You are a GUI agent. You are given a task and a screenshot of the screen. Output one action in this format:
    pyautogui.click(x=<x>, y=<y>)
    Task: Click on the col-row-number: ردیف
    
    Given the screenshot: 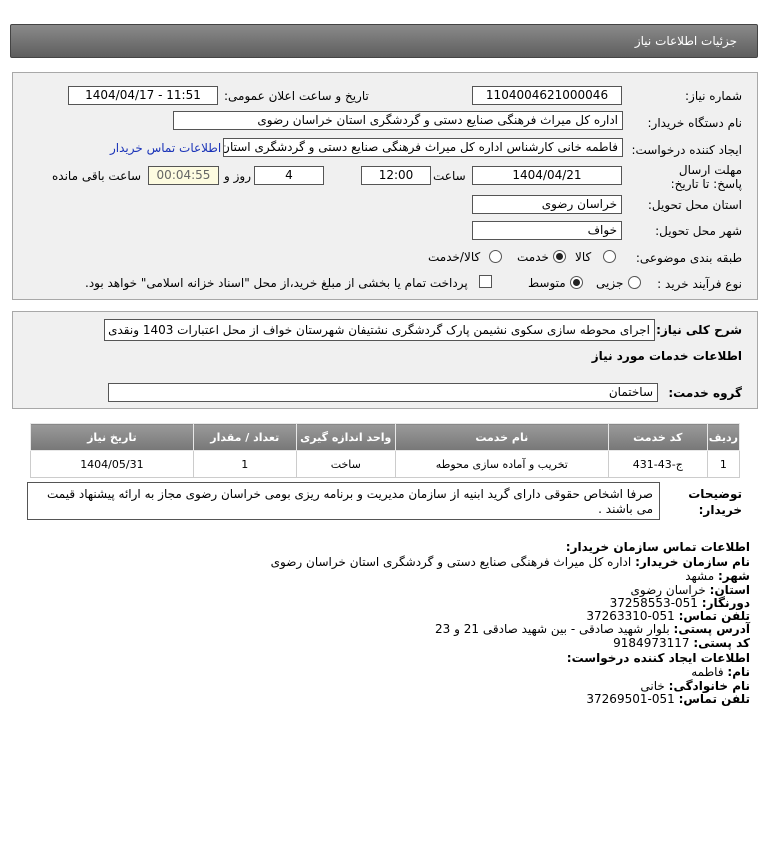 What is the action you would take?
    pyautogui.click(x=723, y=437)
    